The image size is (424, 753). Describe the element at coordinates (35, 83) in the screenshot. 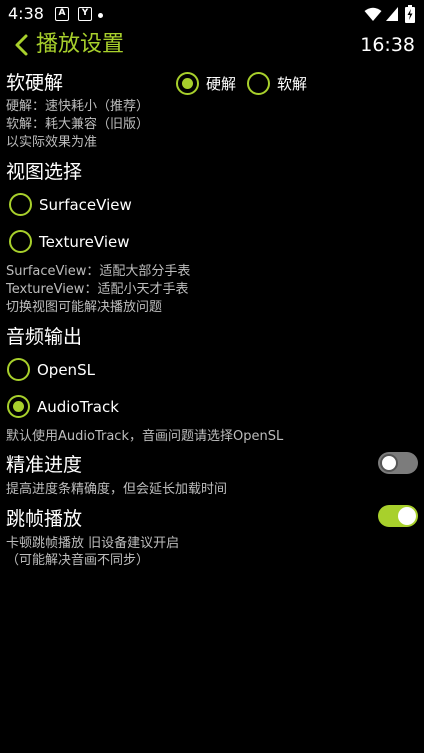

I see `decoder-section-title: 软硬解` at that location.